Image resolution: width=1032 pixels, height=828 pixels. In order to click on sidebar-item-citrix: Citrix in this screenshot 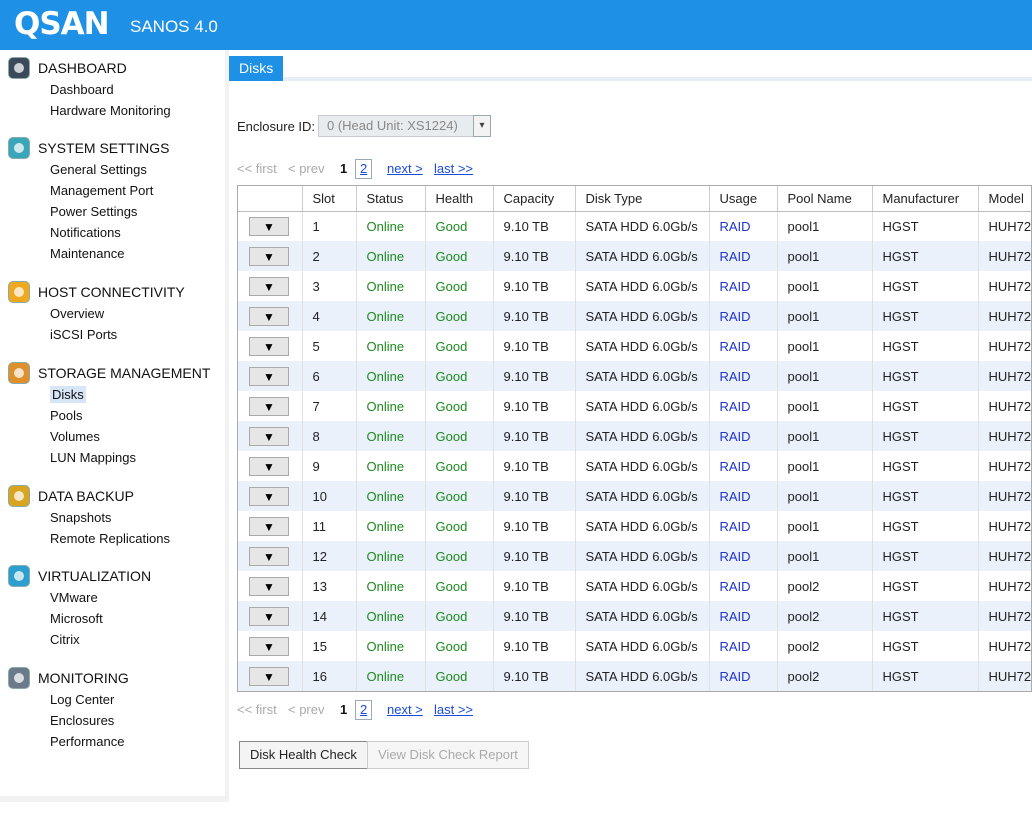, I will do `click(137, 639)`.